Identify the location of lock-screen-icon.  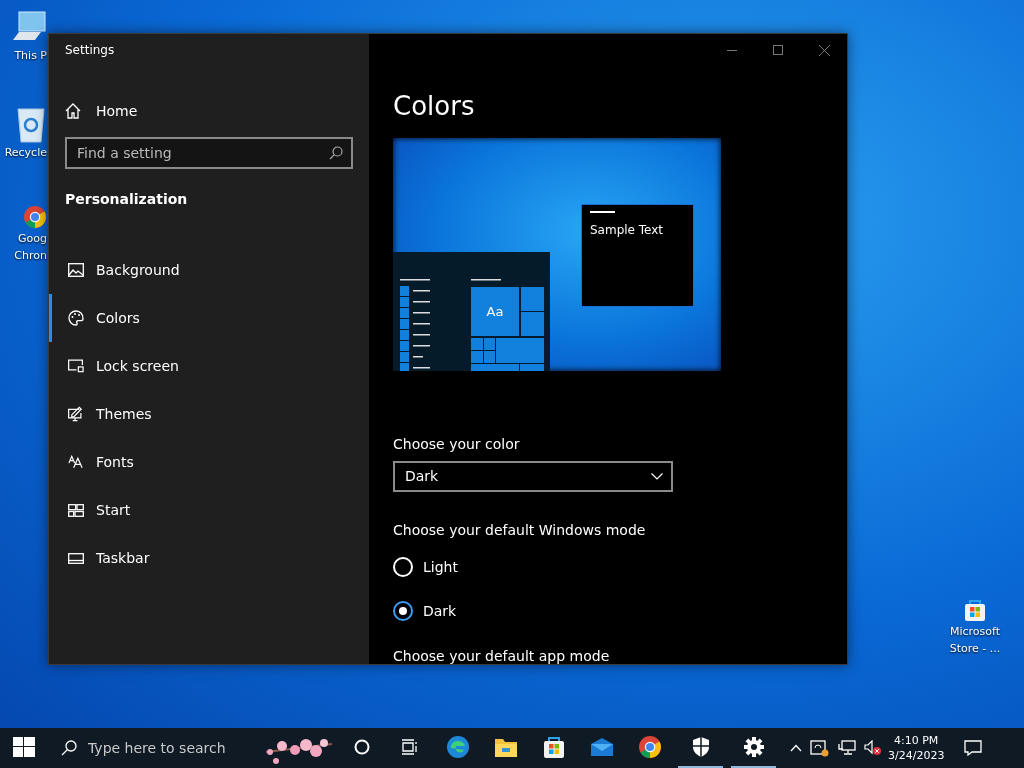
(76, 366).